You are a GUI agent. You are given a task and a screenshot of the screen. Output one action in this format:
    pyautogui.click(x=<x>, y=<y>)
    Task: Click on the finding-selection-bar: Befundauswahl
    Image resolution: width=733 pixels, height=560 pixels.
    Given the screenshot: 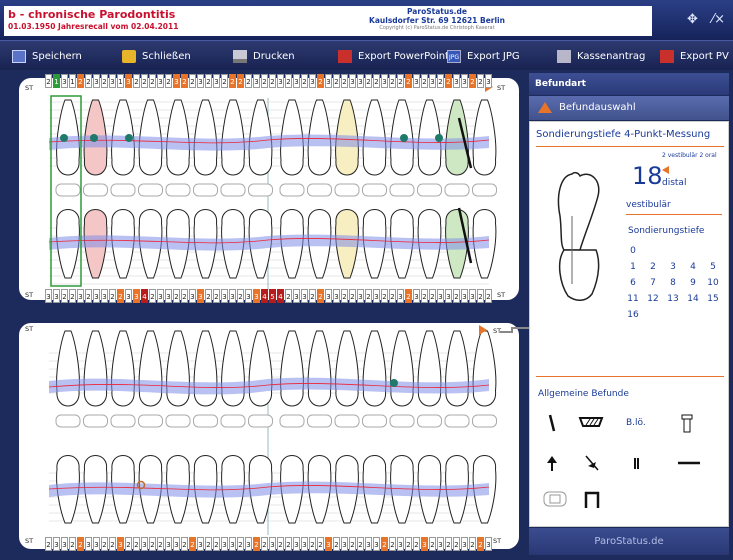 What is the action you would take?
    pyautogui.click(x=629, y=108)
    